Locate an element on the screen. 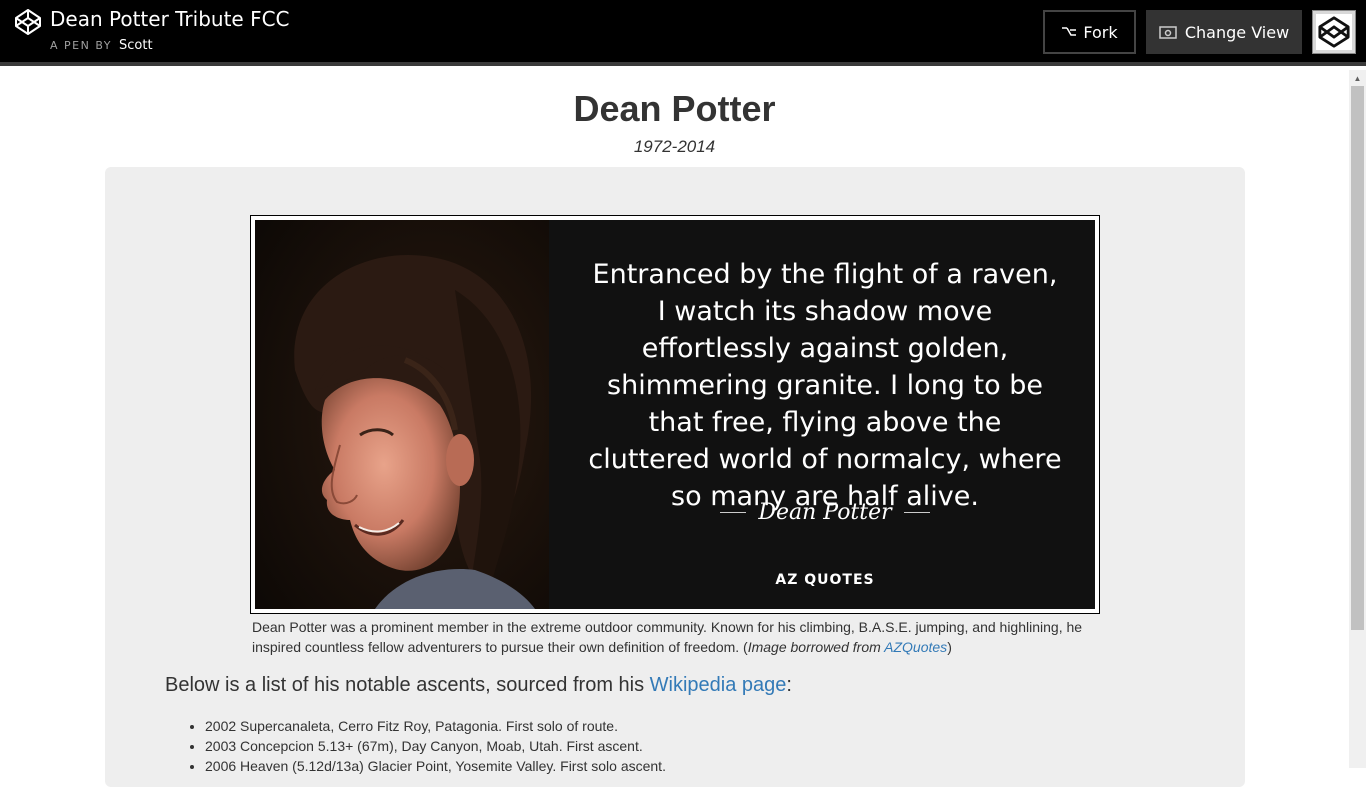 The height and width of the screenshot is (787, 1366). fork-button: Fork is located at coordinates (1089, 32).